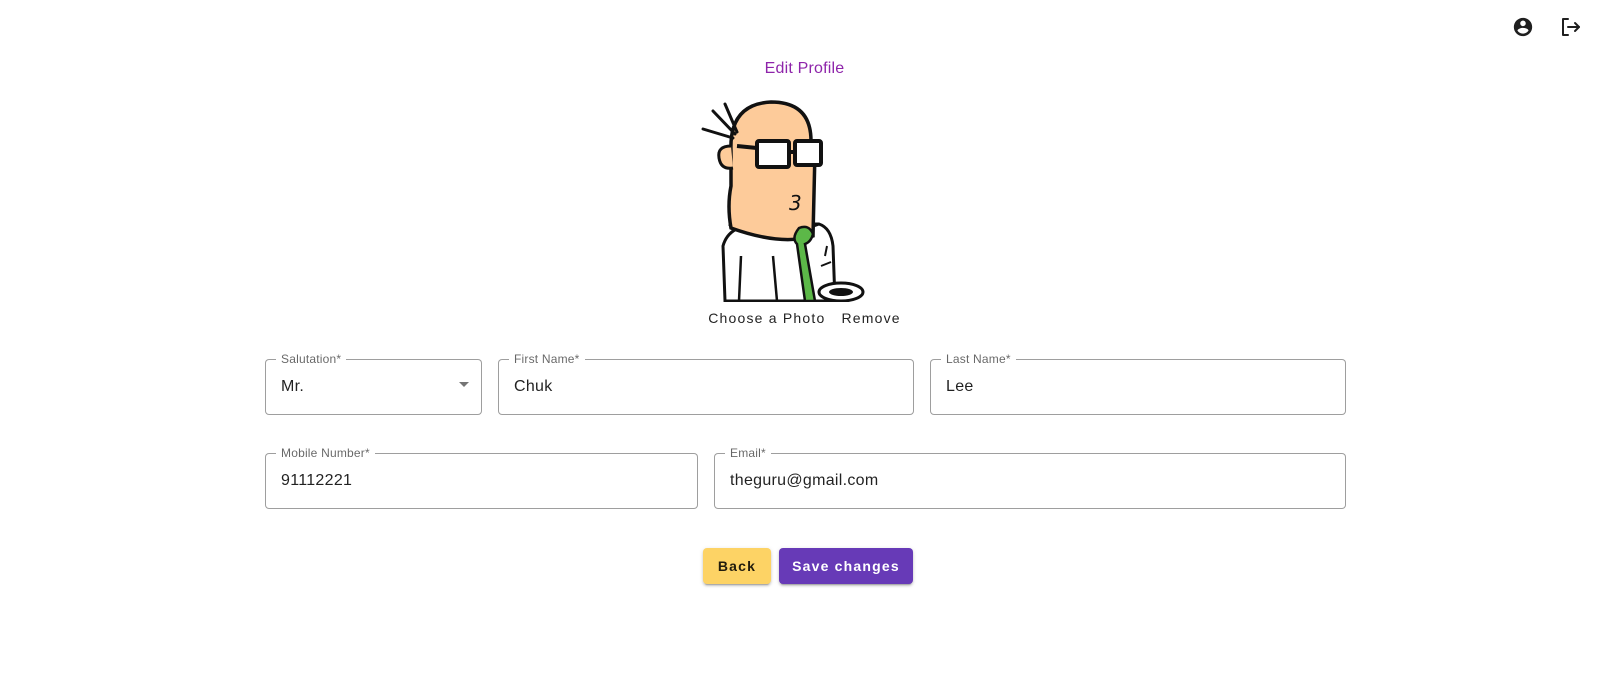  I want to click on page-title: Edit Profile, so click(804, 68).